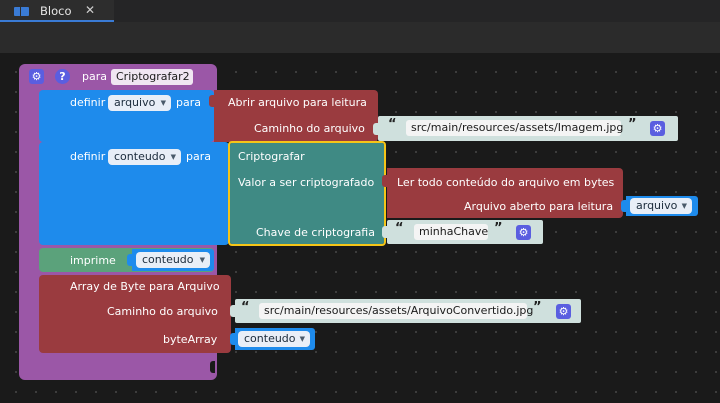 The image size is (720, 403). I want to click on procedure-name-field: Criptografar2, so click(152, 77).